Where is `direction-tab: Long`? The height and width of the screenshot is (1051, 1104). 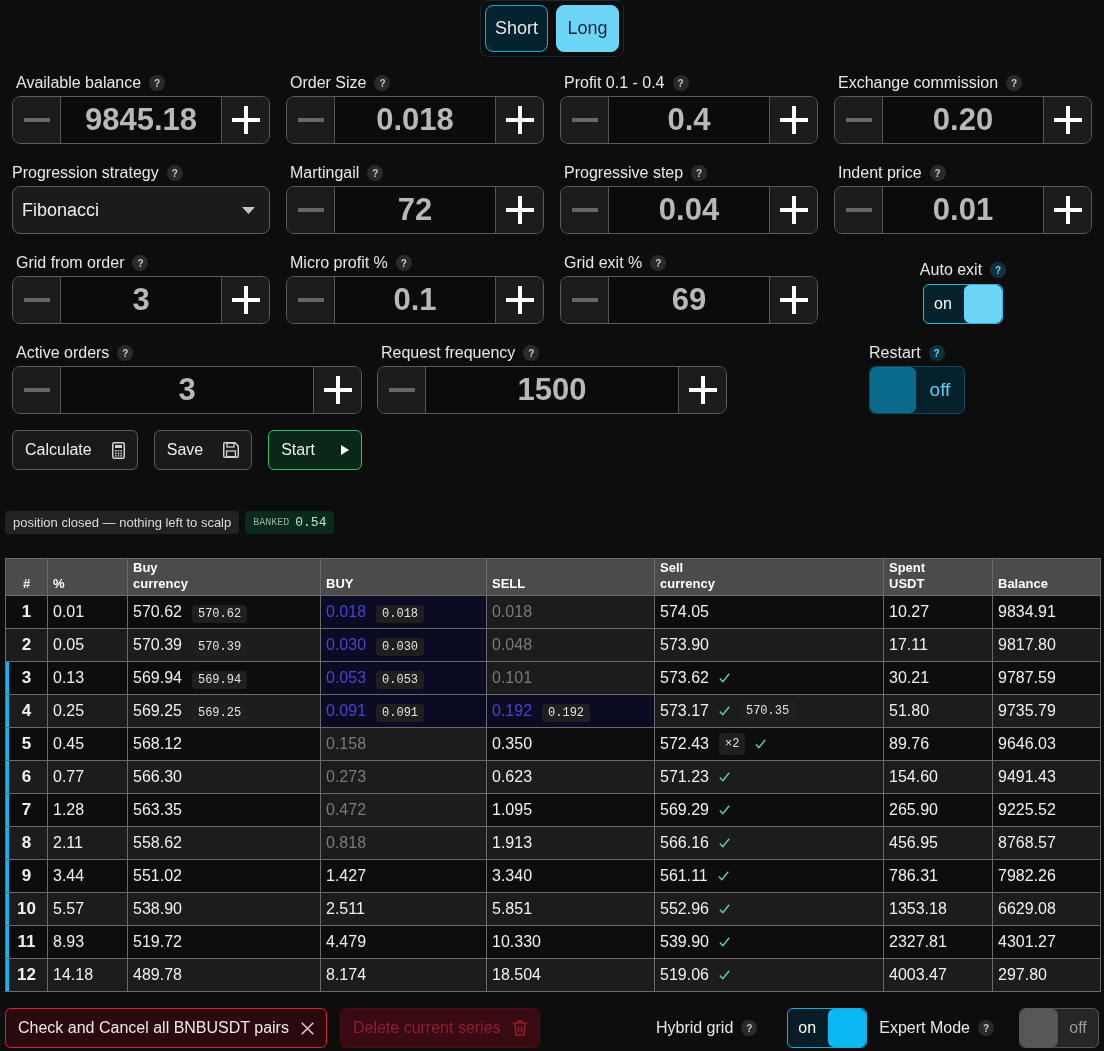
direction-tab: Long is located at coordinates (587, 28).